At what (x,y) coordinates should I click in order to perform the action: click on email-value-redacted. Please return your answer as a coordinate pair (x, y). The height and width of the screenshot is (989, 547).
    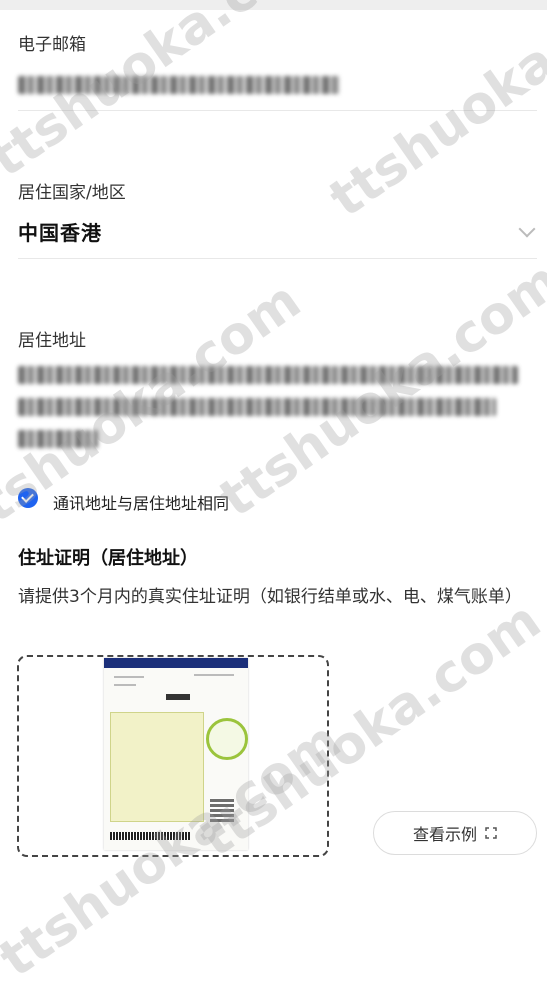
    Looking at the image, I should click on (179, 85).